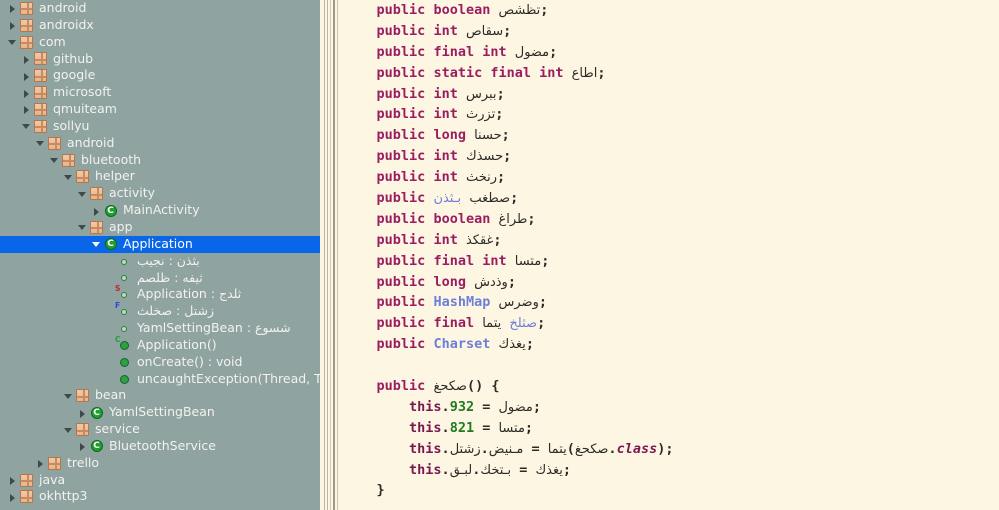 Image resolution: width=999 pixels, height=510 pixels. Describe the element at coordinates (160, 344) in the screenshot. I see `tree-row: C Application()` at that location.